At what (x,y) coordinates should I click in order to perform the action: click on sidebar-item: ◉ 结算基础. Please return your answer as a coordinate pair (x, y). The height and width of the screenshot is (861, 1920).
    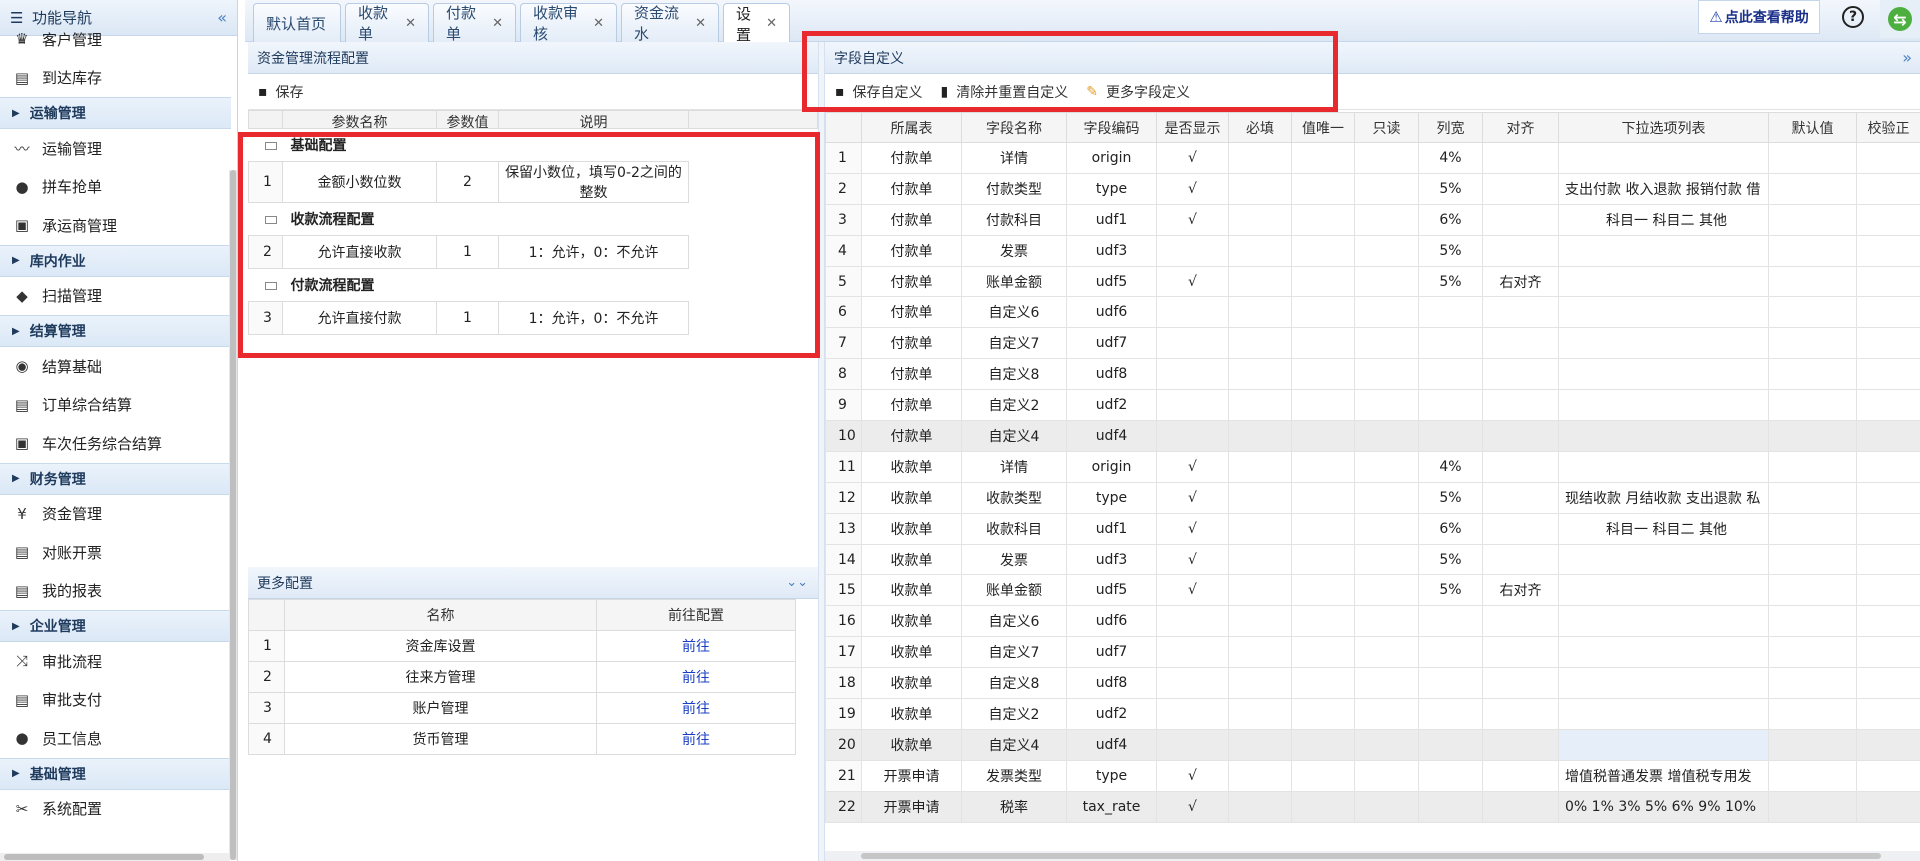
    Looking at the image, I should click on (115, 366).